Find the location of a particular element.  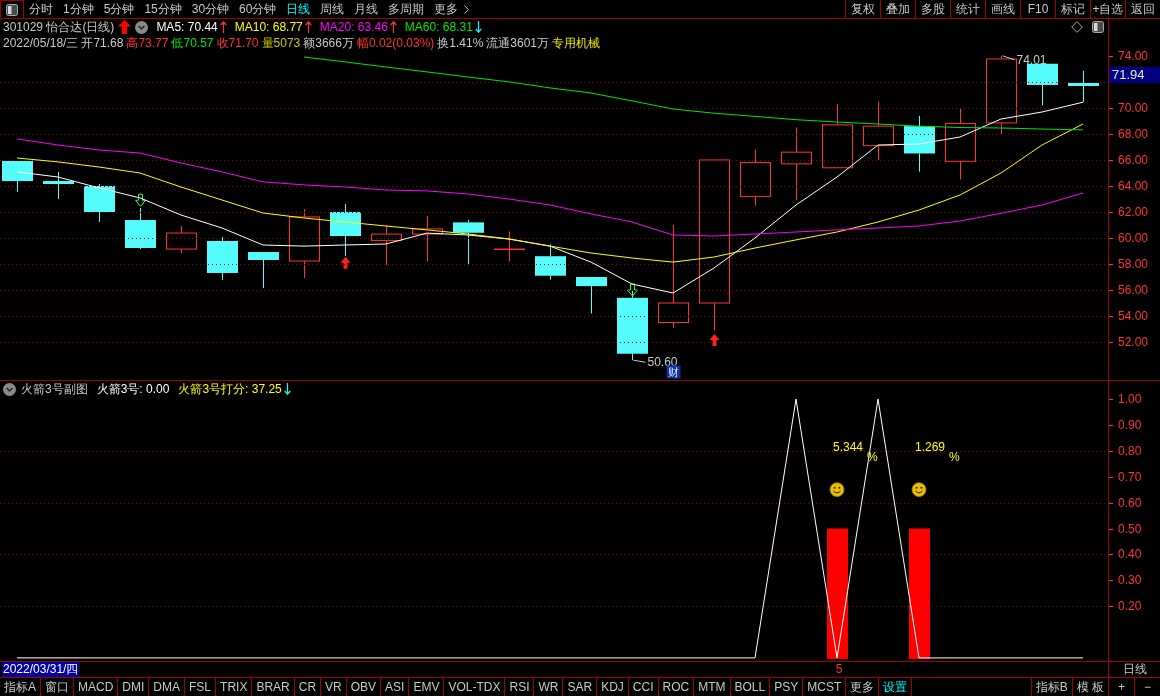

axis-label: 0.50 is located at coordinates (1130, 528).